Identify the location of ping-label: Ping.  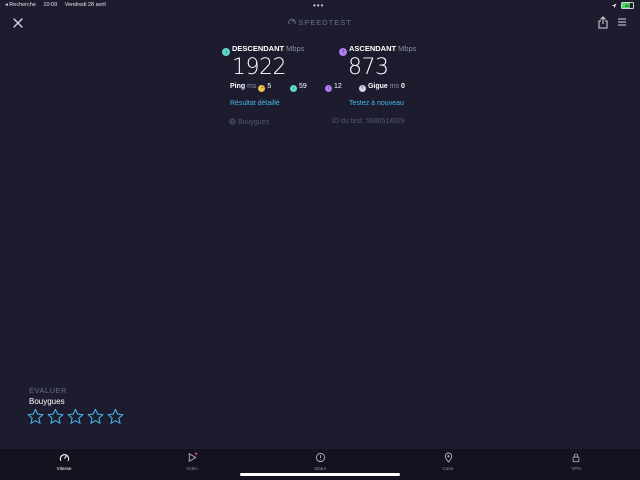
(238, 86).